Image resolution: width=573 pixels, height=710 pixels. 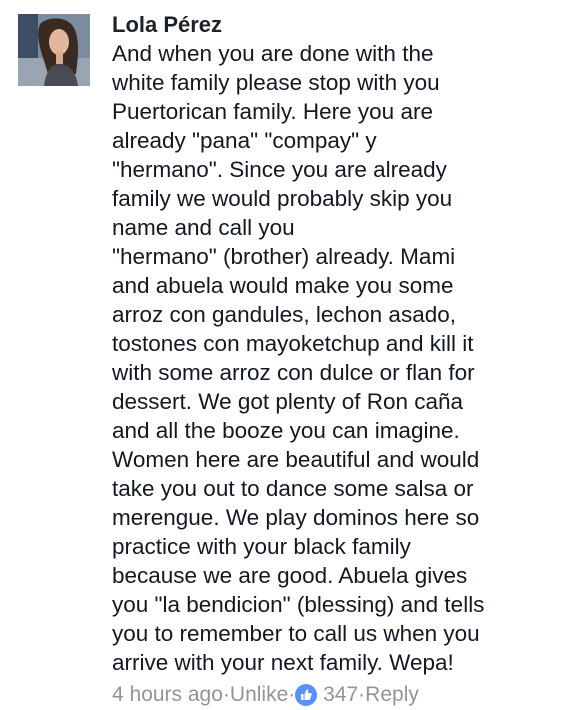 What do you see at coordinates (306, 695) in the screenshot?
I see `thumbs-up-icon` at bounding box center [306, 695].